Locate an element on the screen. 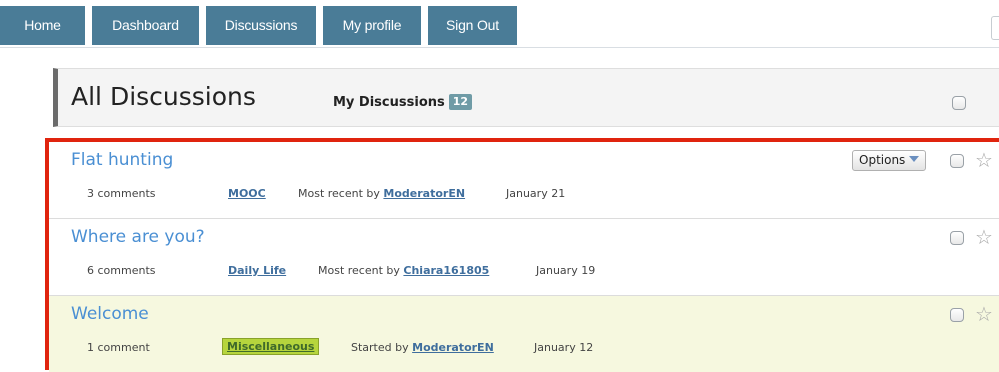  nav-tab-sign-out: Sign Out is located at coordinates (472, 25).